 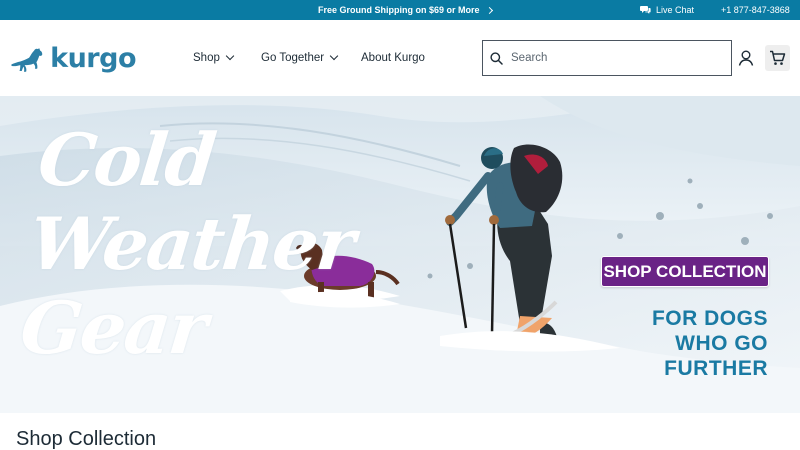 I want to click on nav-shop-label: Shop, so click(x=206, y=58).